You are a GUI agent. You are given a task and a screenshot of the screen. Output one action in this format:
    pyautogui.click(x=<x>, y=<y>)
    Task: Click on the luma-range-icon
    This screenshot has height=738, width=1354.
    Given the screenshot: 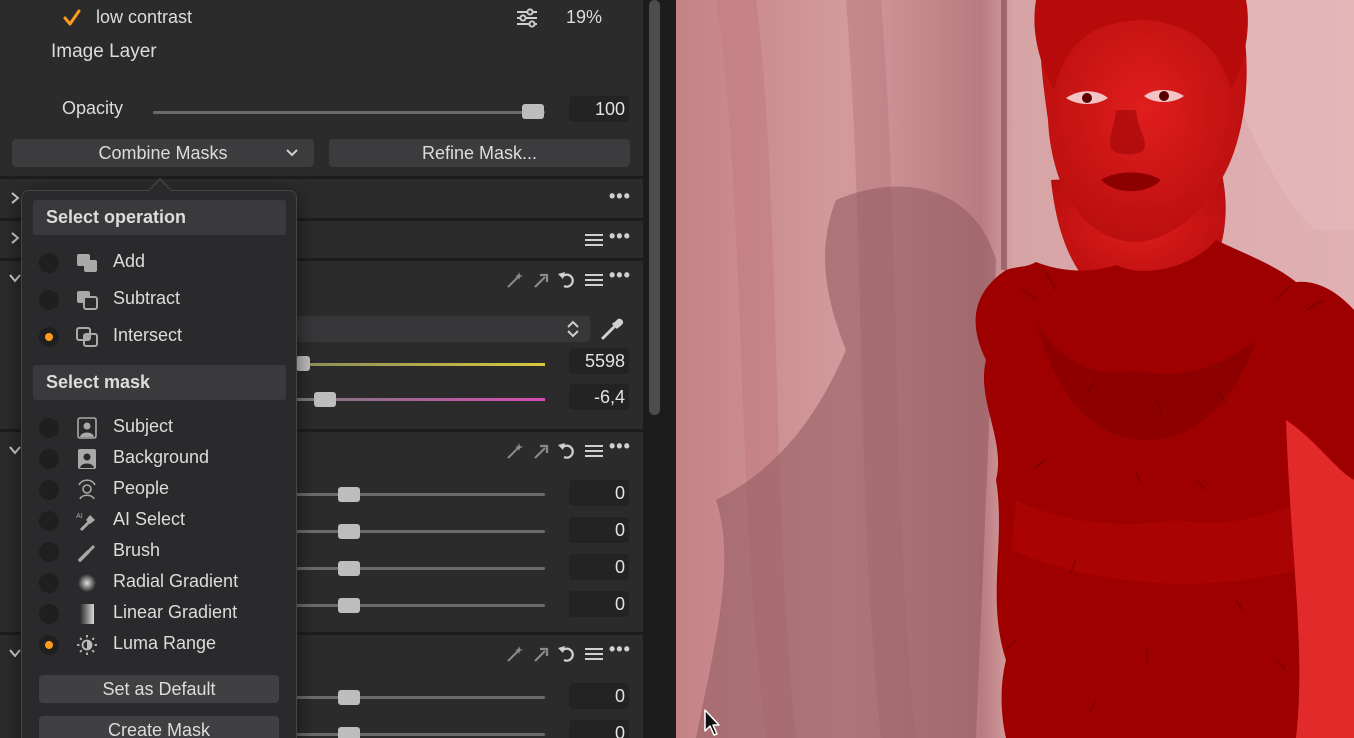 What is the action you would take?
    pyautogui.click(x=87, y=645)
    